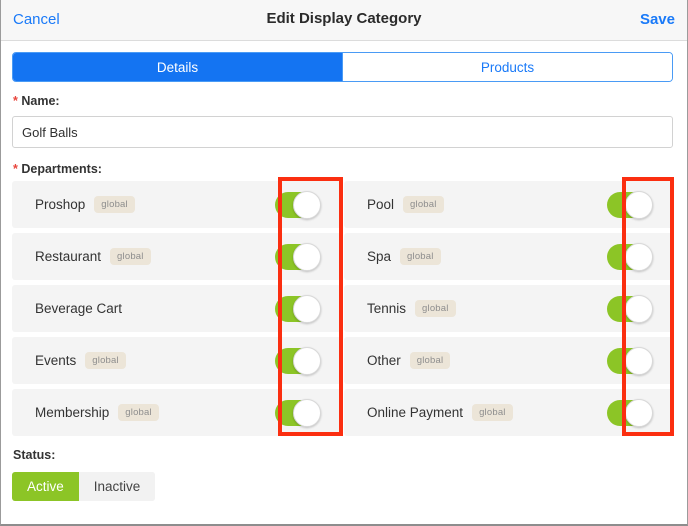 This screenshot has height=526, width=688. Describe the element at coordinates (508, 256) in the screenshot. I see `department-row: Spa global` at that location.